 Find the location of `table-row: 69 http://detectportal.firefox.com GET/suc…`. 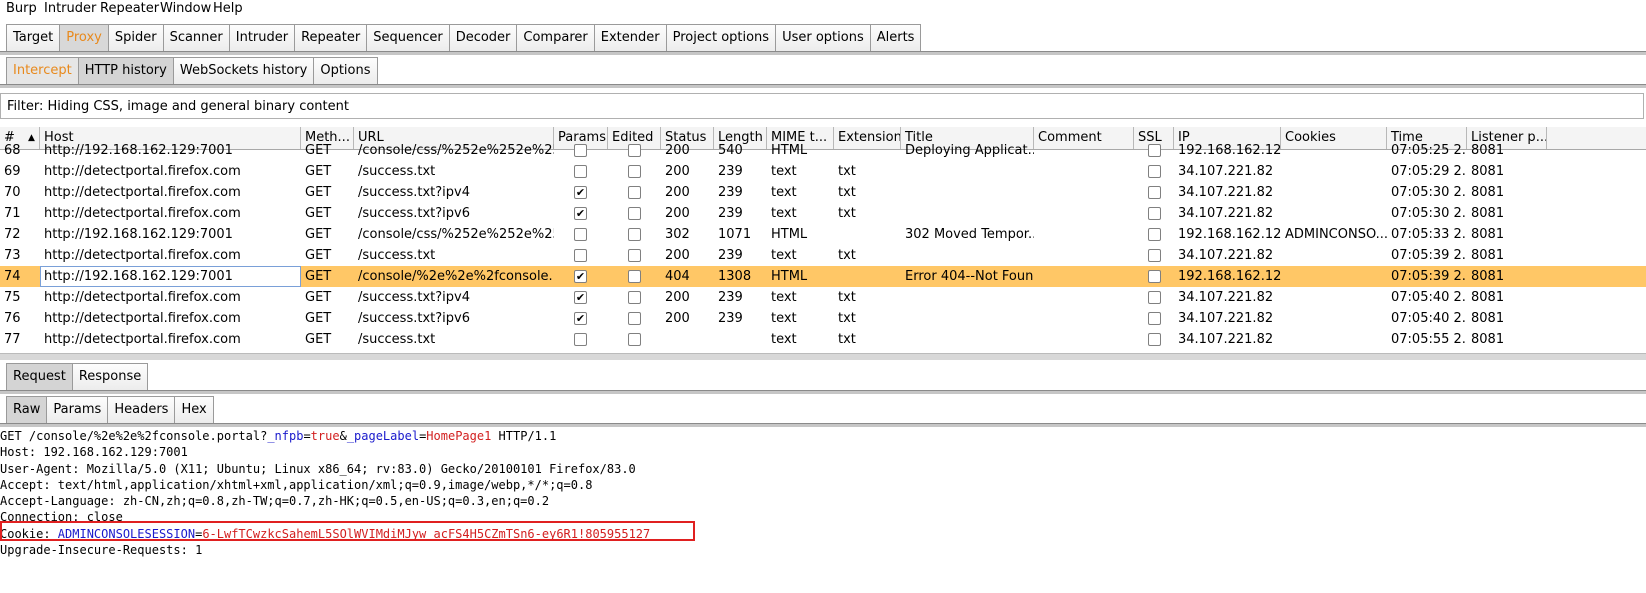

table-row: 69 http://detectportal.firefox.com GET/suc… is located at coordinates (823, 171).